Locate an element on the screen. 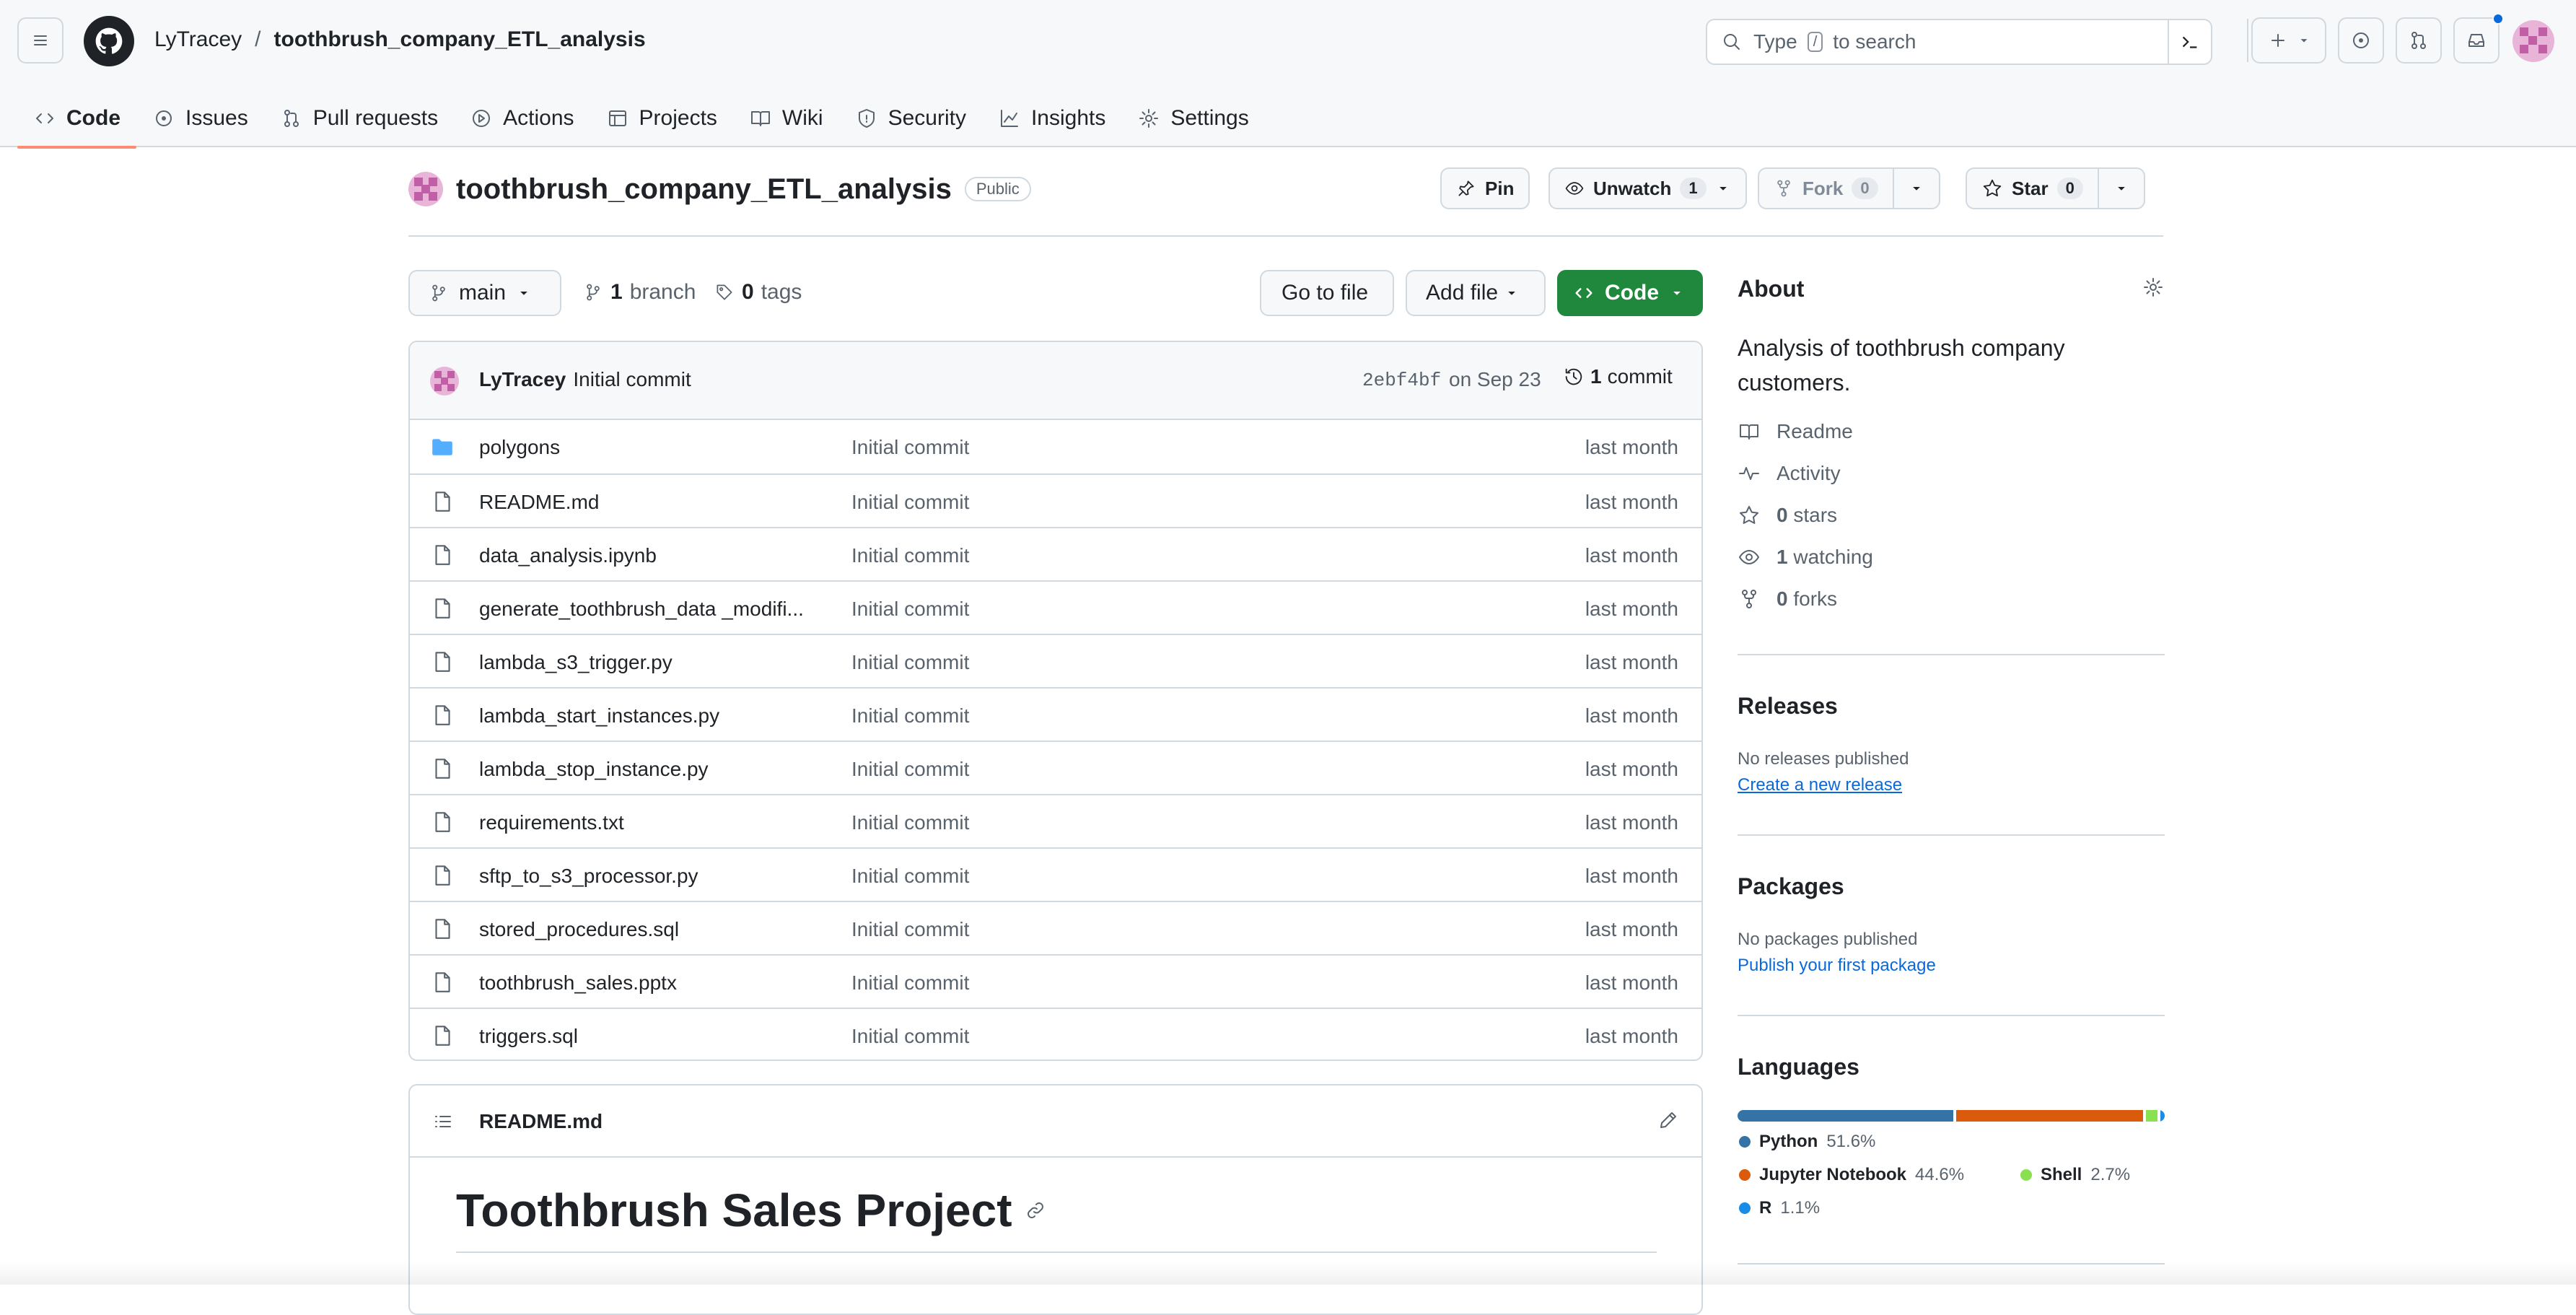 The image size is (2576, 1315). file-icon is located at coordinates (442, 769).